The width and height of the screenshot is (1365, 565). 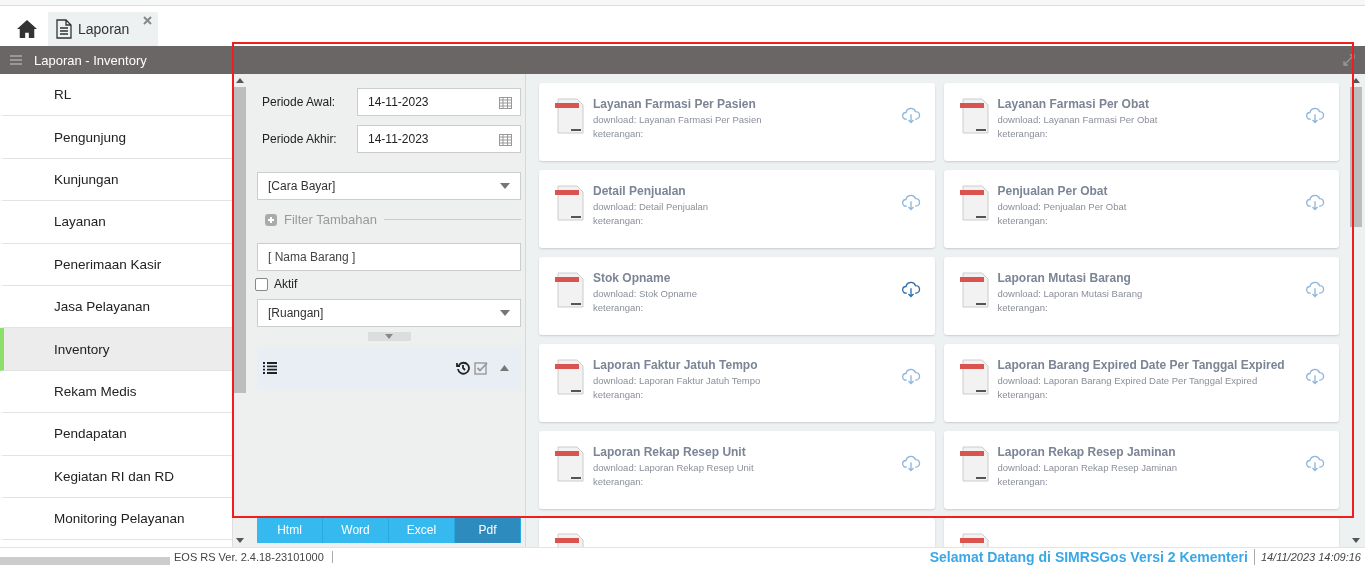 What do you see at coordinates (1062, 206) in the screenshot?
I see `download-text: download: Penjualan Per Obat` at bounding box center [1062, 206].